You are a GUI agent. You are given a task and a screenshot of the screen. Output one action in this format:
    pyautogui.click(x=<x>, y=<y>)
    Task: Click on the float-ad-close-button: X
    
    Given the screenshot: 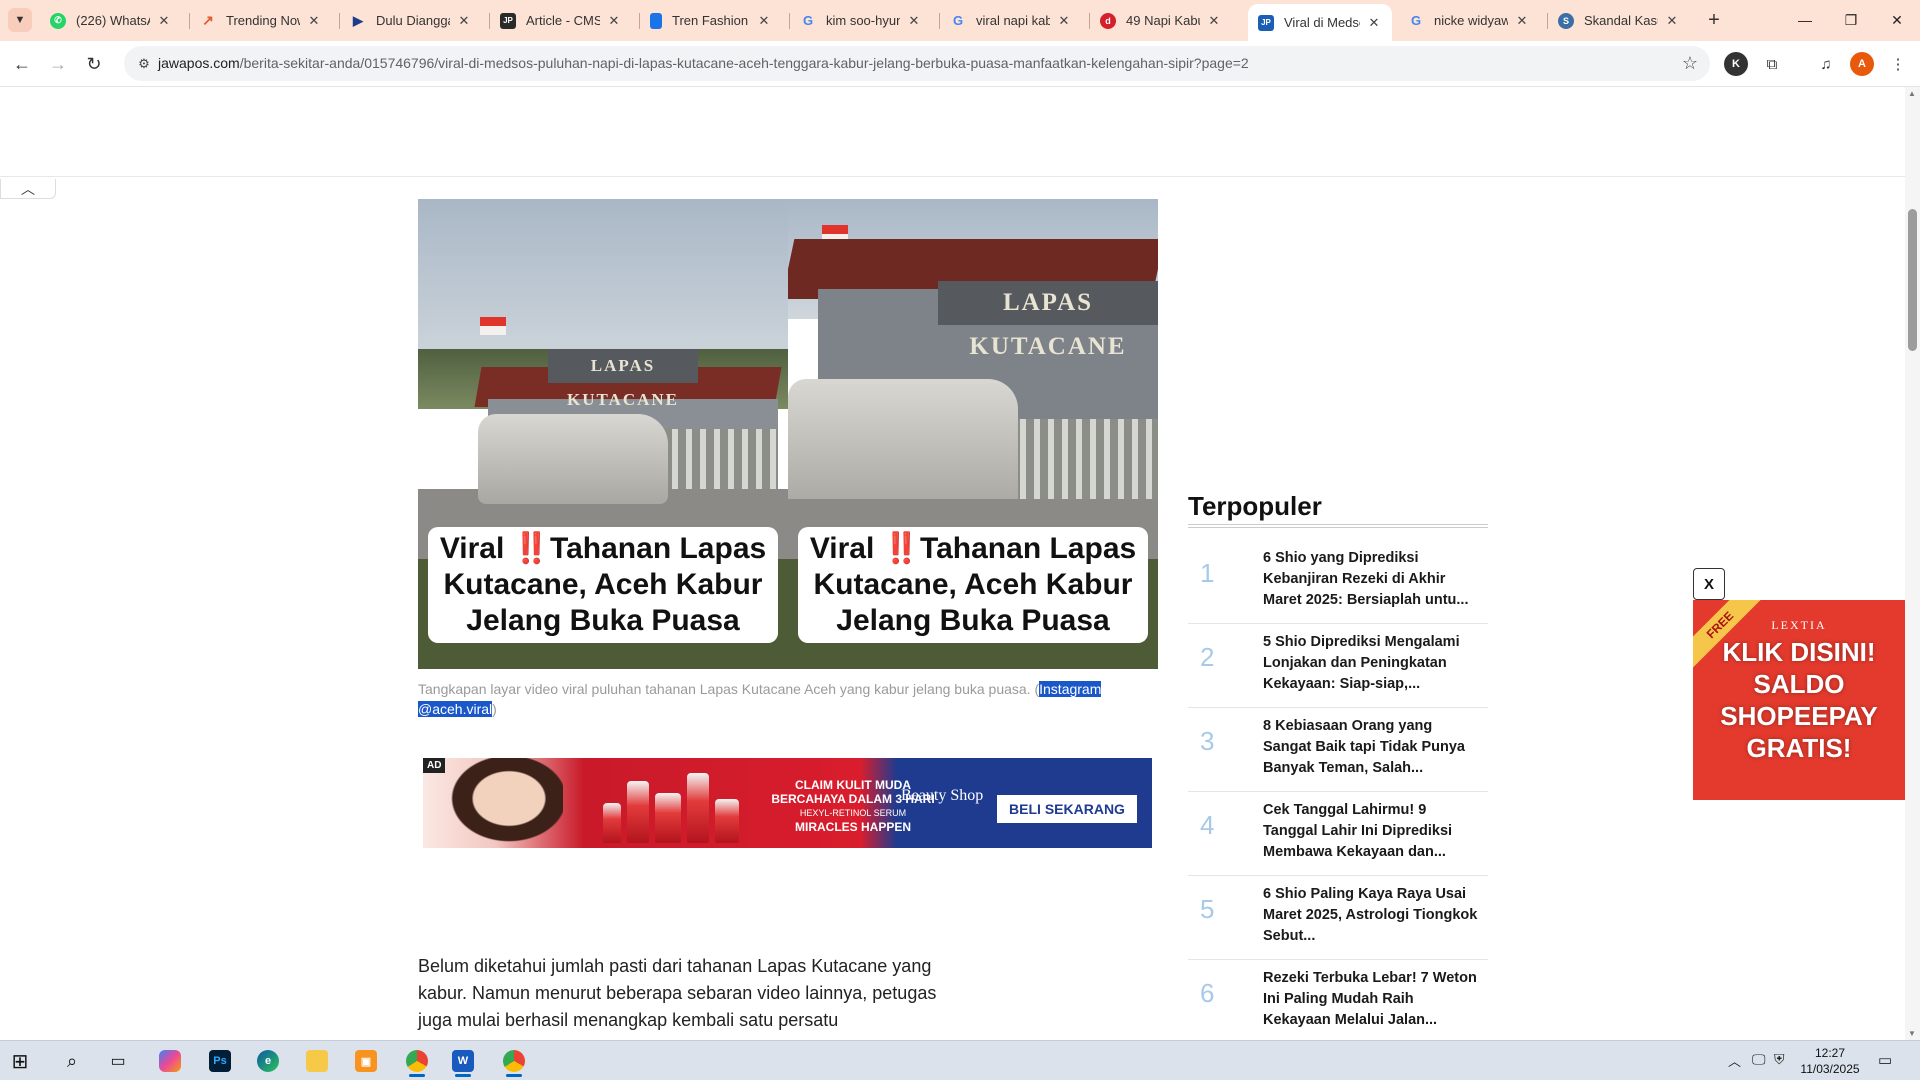 What is the action you would take?
    pyautogui.click(x=1709, y=584)
    